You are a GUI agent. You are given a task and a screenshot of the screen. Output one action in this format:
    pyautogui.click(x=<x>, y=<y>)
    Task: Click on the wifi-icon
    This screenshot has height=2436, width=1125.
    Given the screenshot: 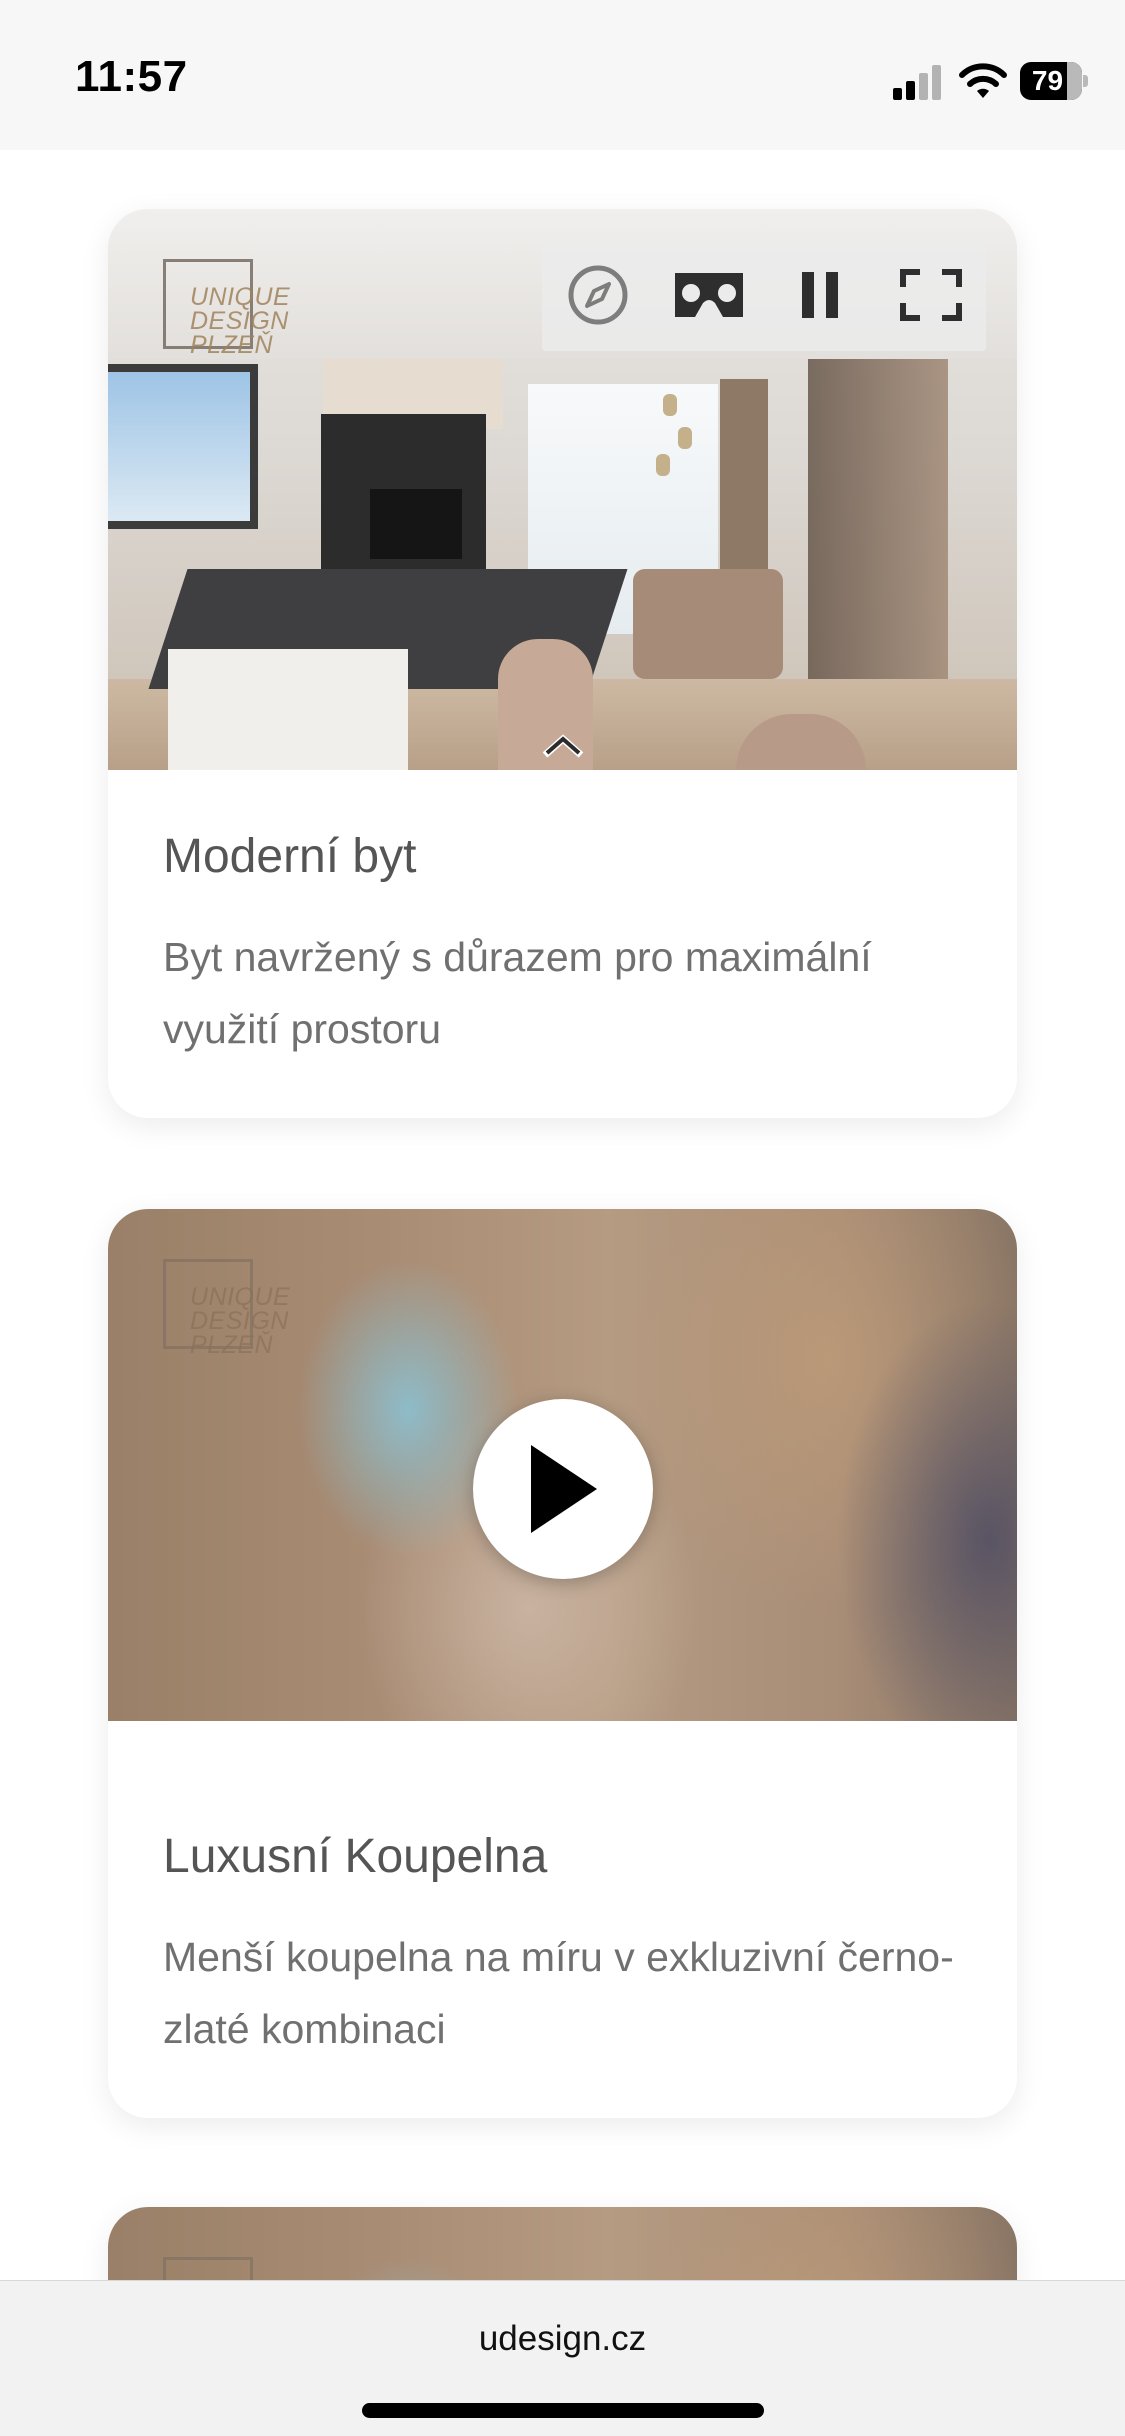 What is the action you would take?
    pyautogui.click(x=983, y=80)
    